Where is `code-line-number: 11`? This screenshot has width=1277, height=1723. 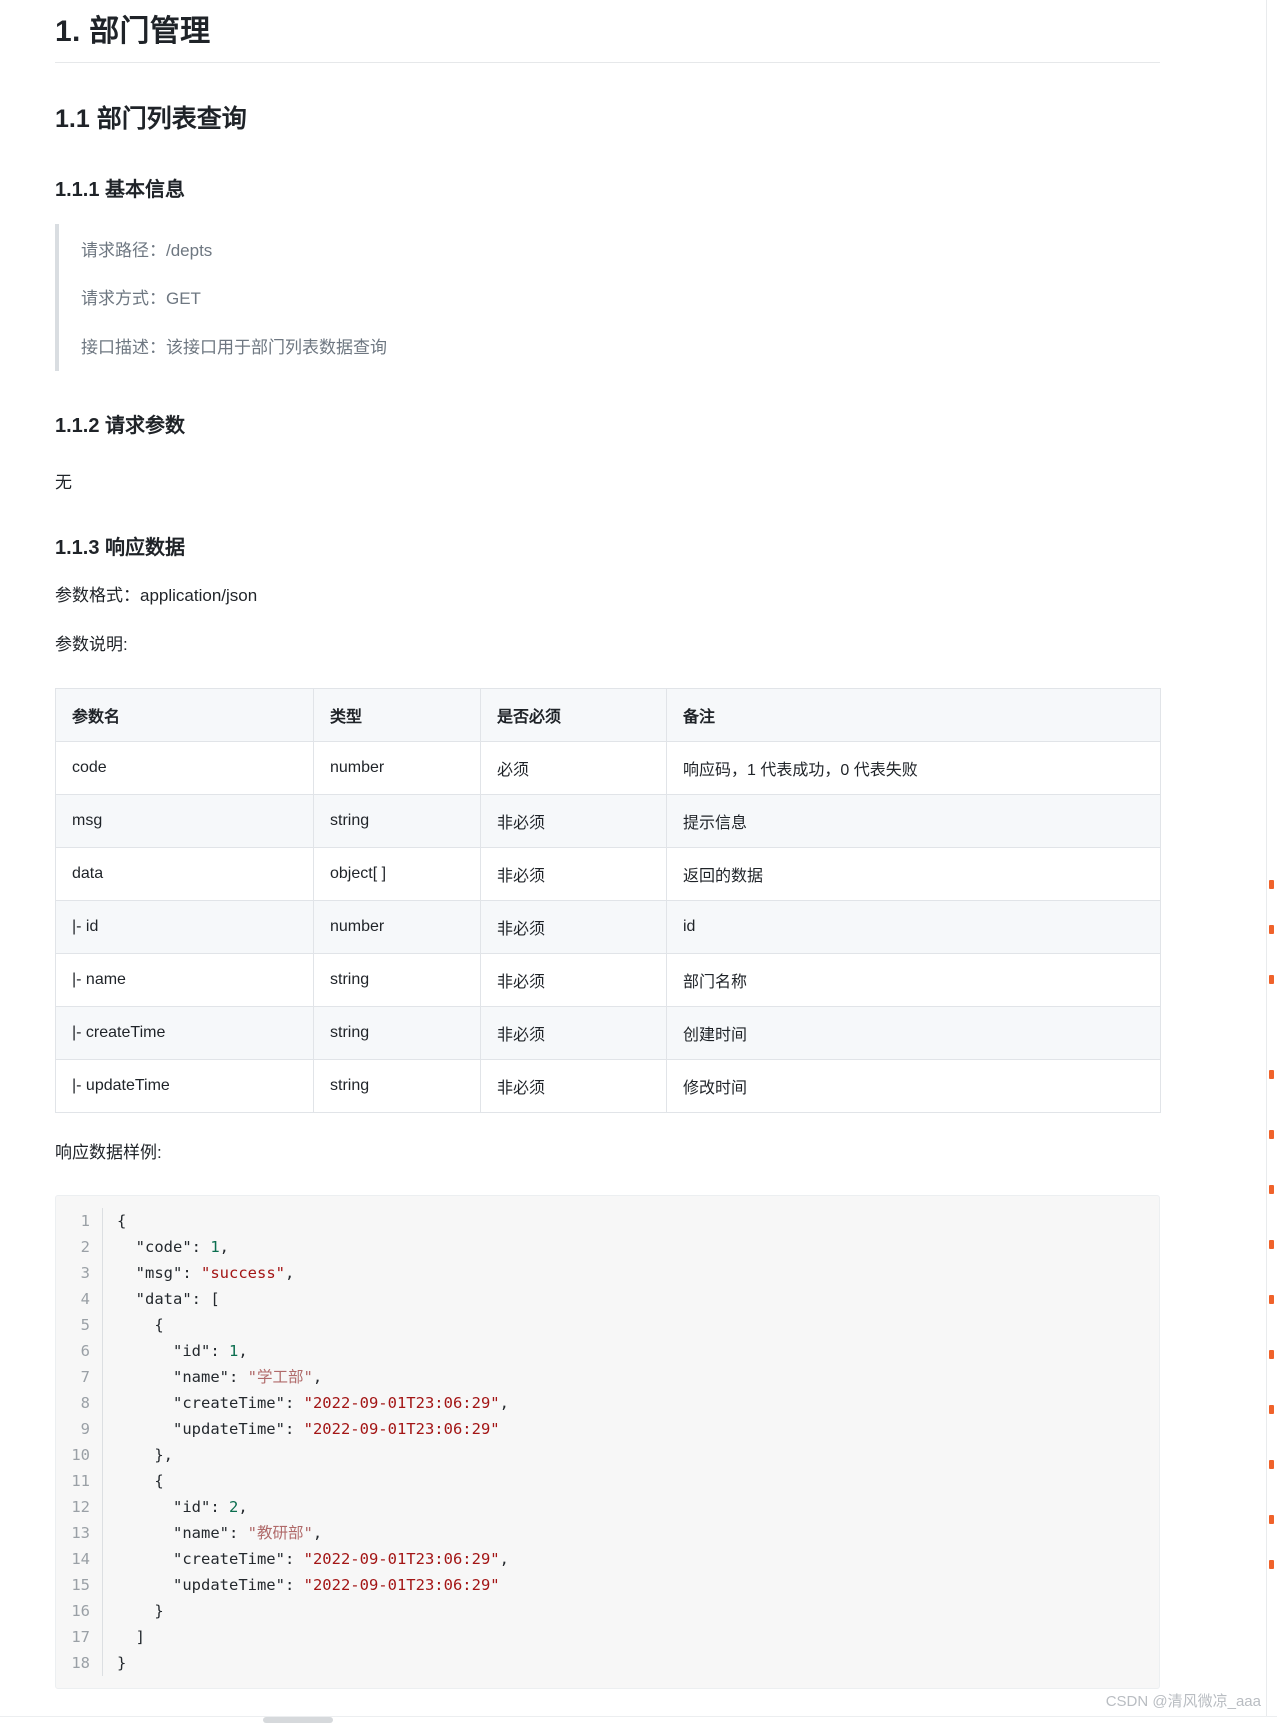 code-line-number: 11 is located at coordinates (80, 1480).